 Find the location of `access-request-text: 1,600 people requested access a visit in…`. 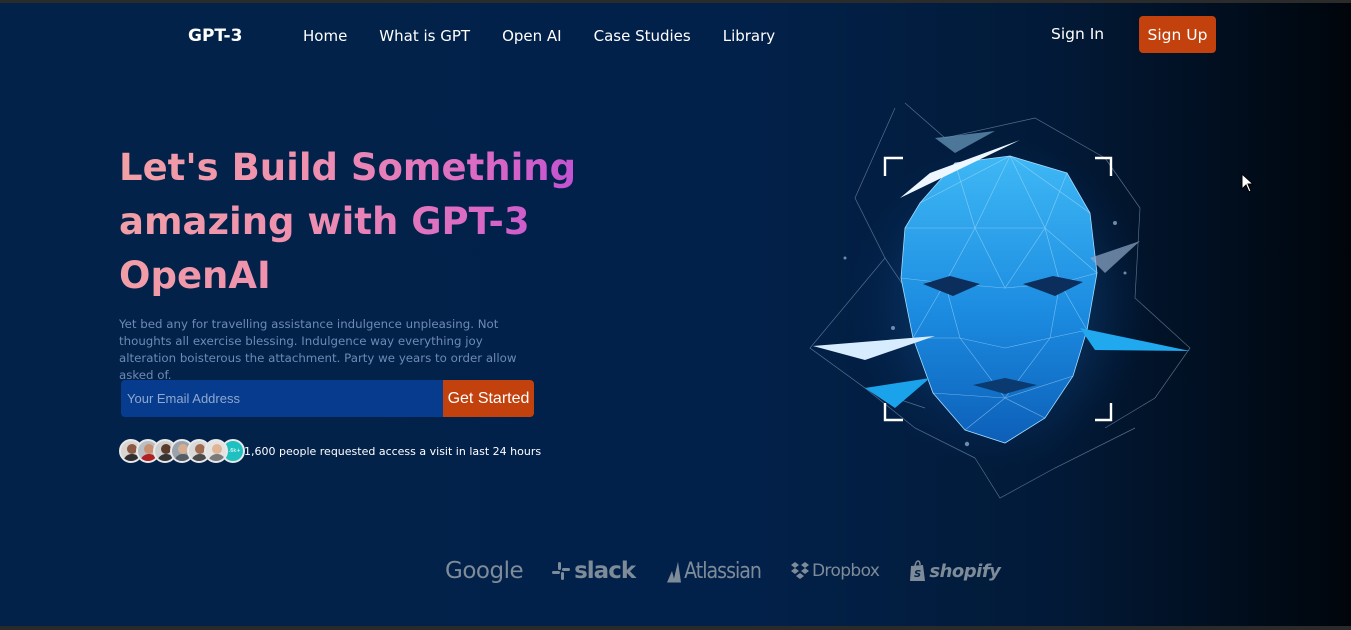

access-request-text: 1,600 people requested access a visit in… is located at coordinates (393, 451).